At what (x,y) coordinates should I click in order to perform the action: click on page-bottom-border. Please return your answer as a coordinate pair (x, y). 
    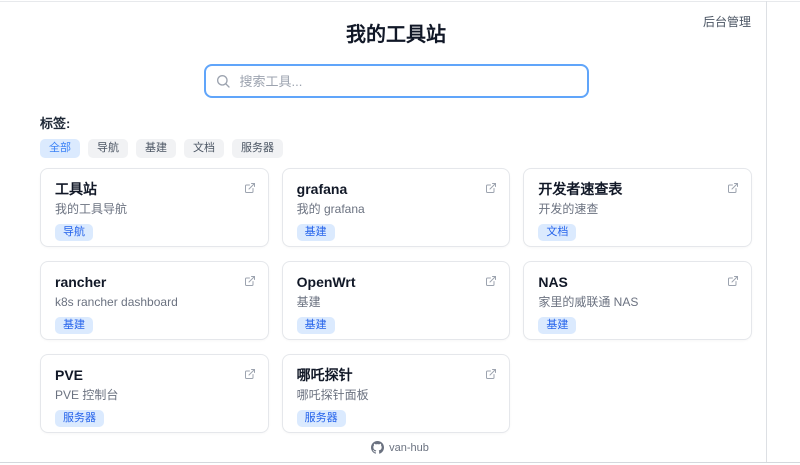
    Looking at the image, I should click on (400, 462).